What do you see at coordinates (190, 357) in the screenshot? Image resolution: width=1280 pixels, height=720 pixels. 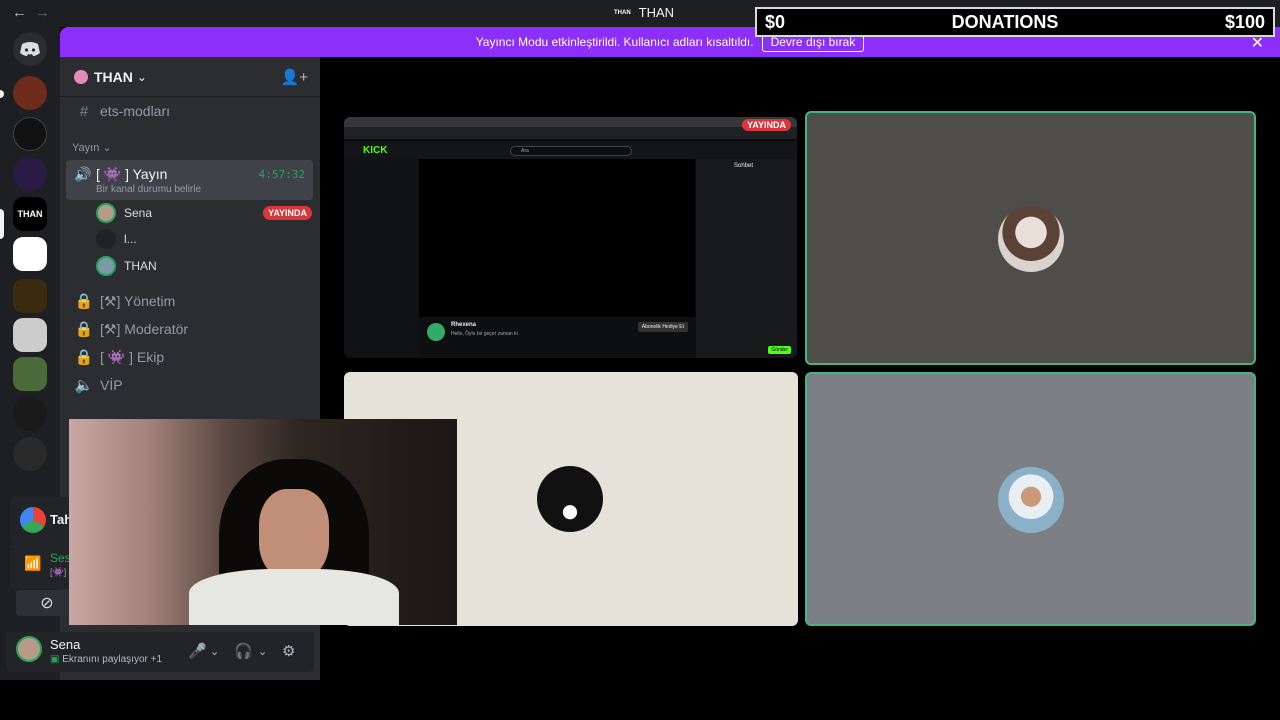 I see `channel-ekip: 🔒 [ 👾 ] Ekip` at bounding box center [190, 357].